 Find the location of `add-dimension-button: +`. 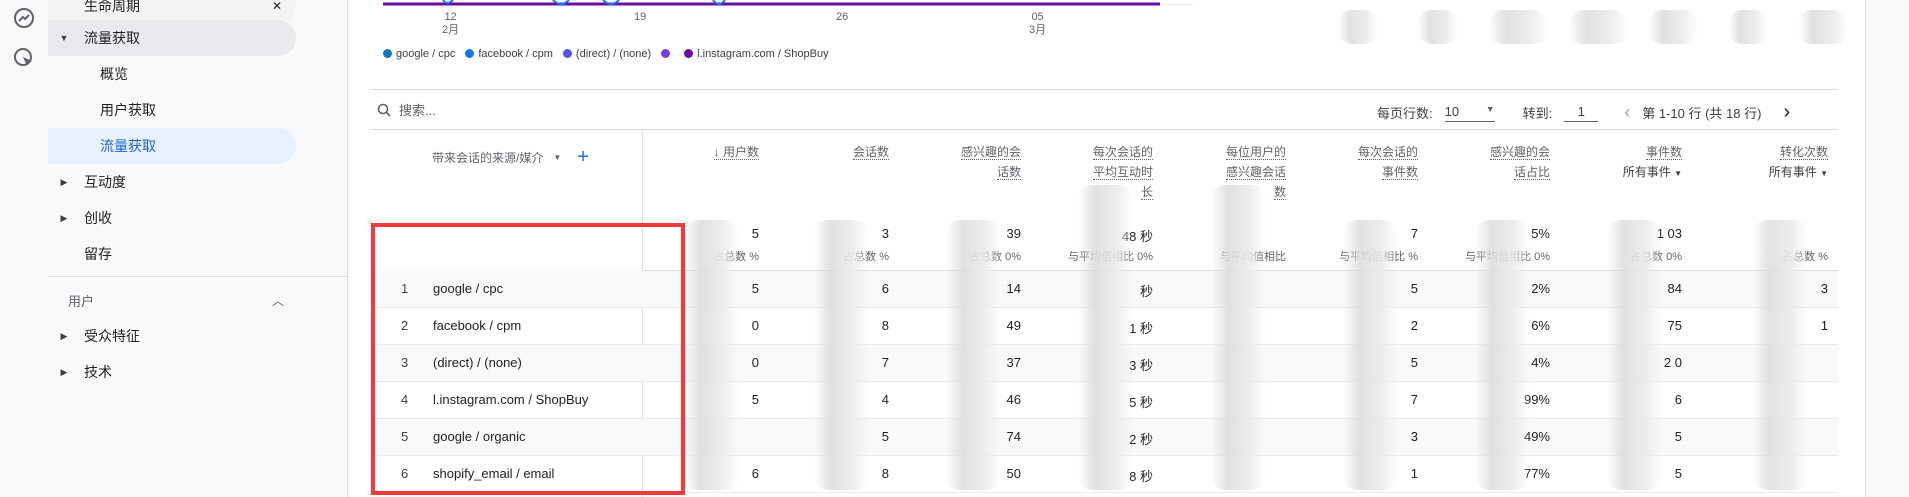

add-dimension-button: + is located at coordinates (583, 157).